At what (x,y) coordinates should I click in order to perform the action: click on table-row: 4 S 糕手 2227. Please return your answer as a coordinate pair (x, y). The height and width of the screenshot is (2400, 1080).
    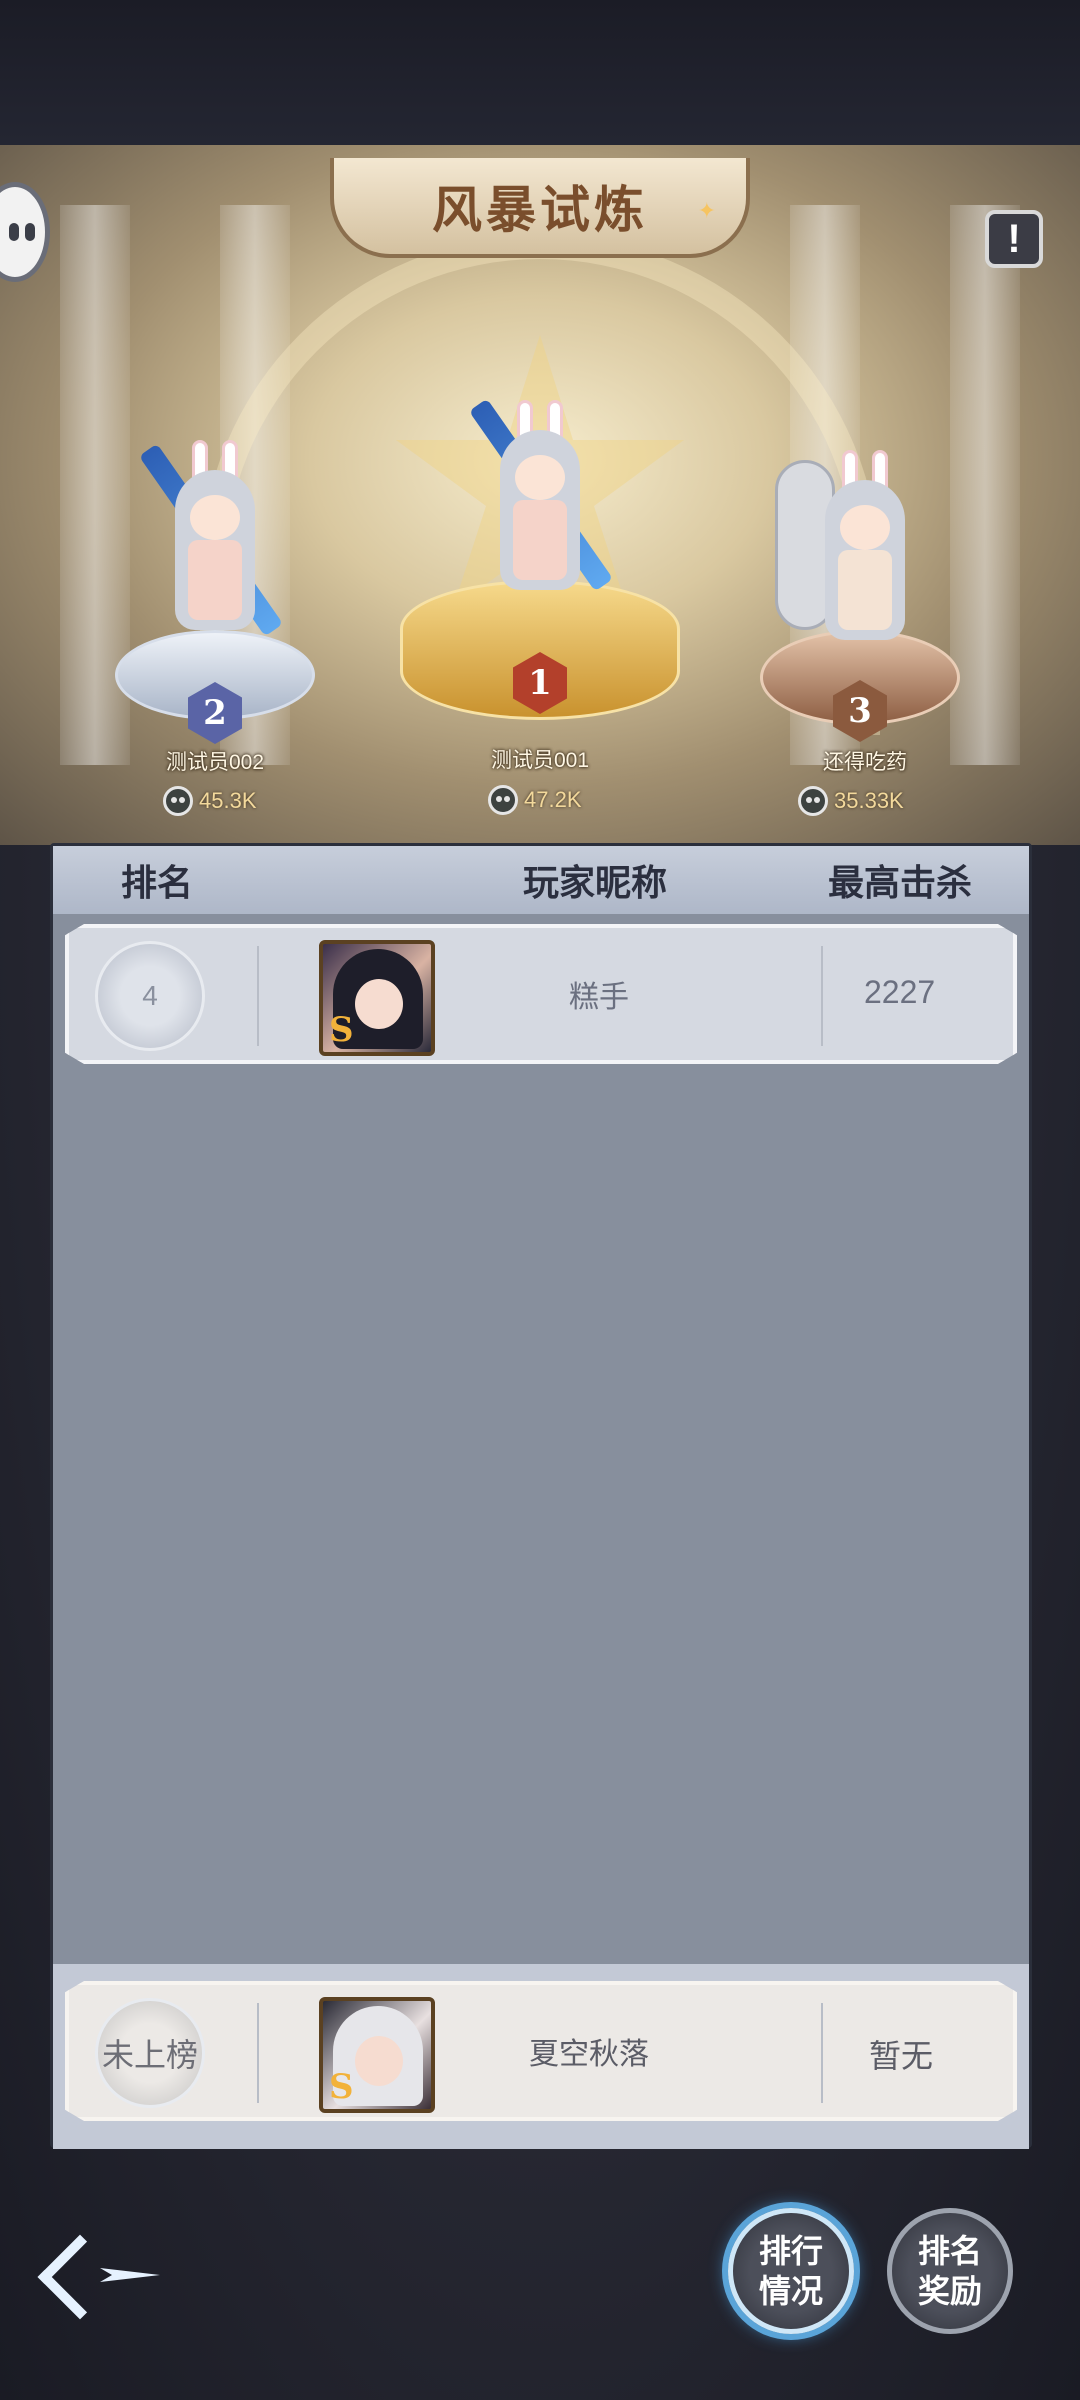
    Looking at the image, I should click on (541, 994).